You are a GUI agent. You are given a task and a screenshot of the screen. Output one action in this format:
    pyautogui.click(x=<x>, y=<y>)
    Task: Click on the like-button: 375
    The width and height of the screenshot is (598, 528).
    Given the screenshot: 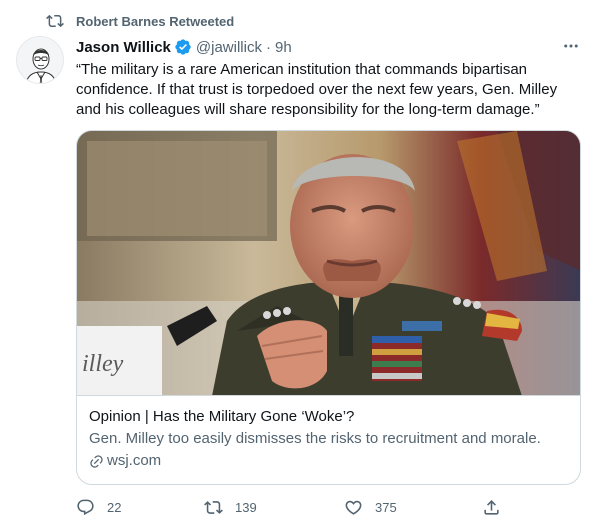 What is the action you would take?
    pyautogui.click(x=370, y=507)
    